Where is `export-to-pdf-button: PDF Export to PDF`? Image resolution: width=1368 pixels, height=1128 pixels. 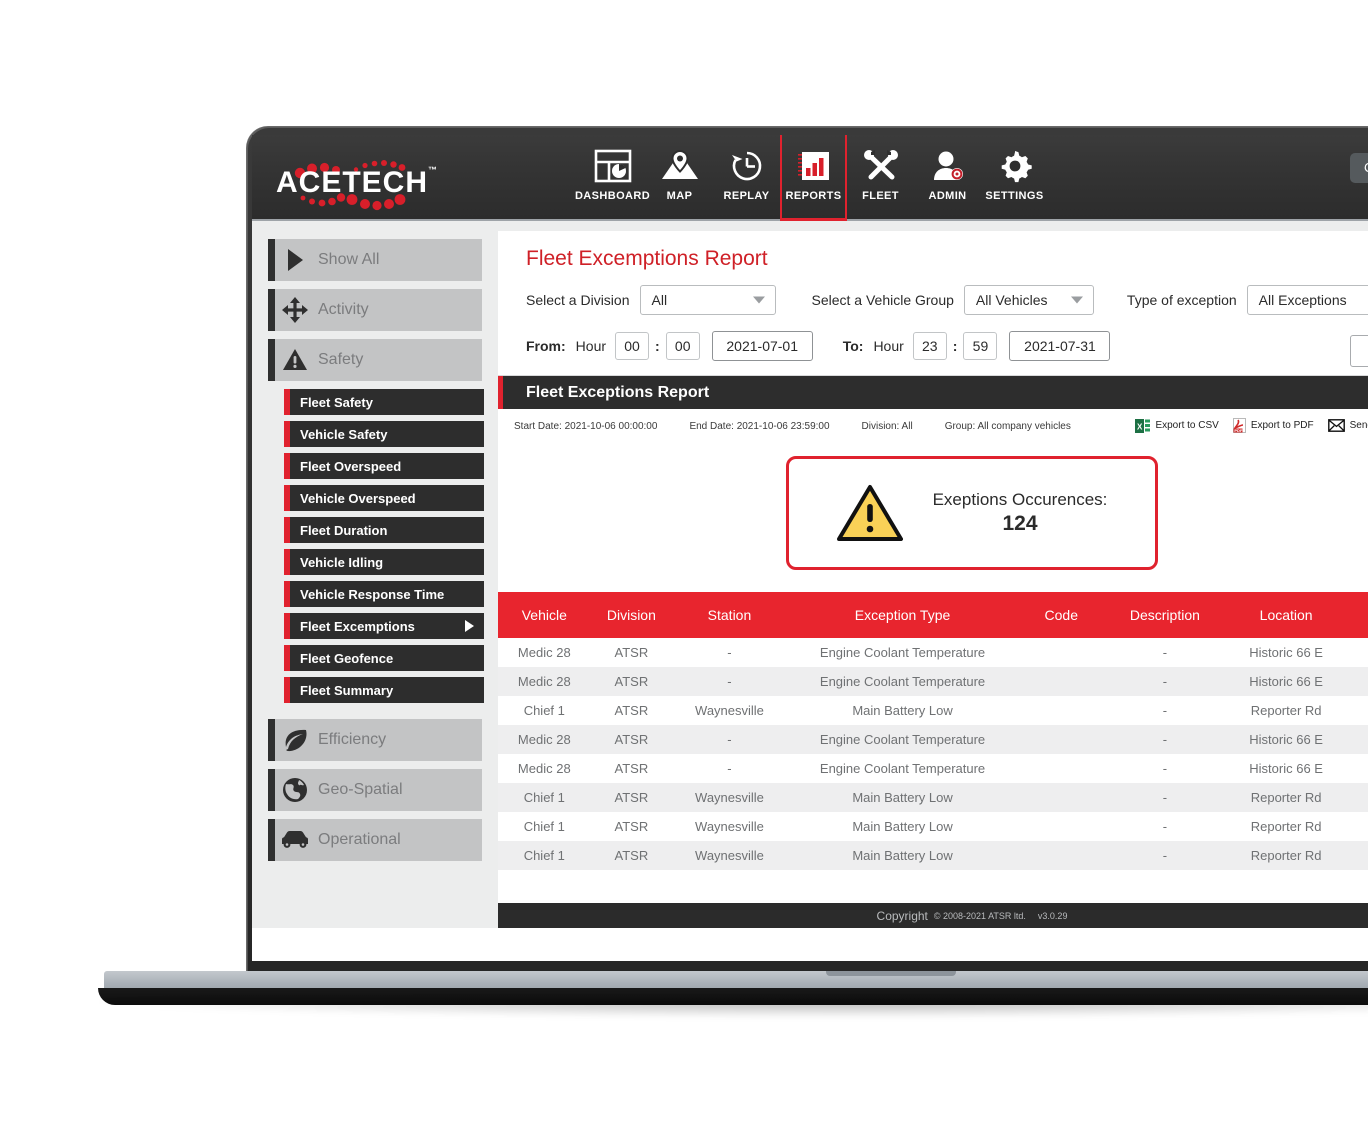
export-to-pdf-button: PDF Export to PDF is located at coordinates (1273, 425).